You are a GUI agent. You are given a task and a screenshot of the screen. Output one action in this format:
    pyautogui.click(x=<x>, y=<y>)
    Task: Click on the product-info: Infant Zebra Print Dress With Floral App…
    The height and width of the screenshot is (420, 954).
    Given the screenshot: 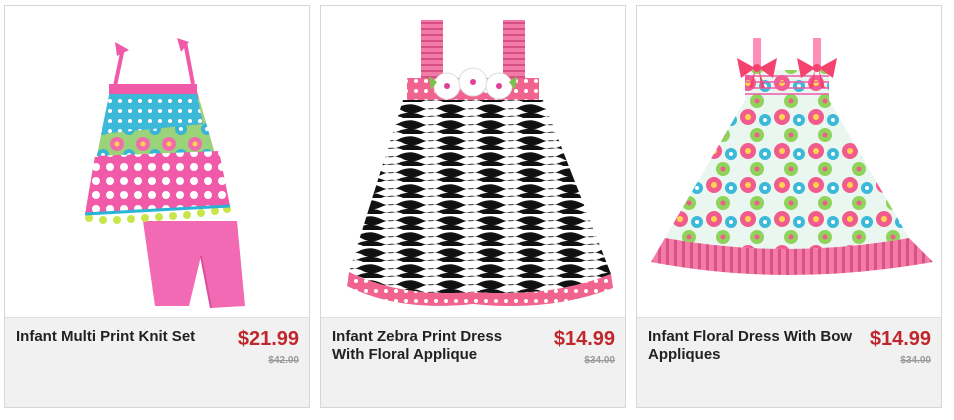 What is the action you would take?
    pyautogui.click(x=473, y=362)
    